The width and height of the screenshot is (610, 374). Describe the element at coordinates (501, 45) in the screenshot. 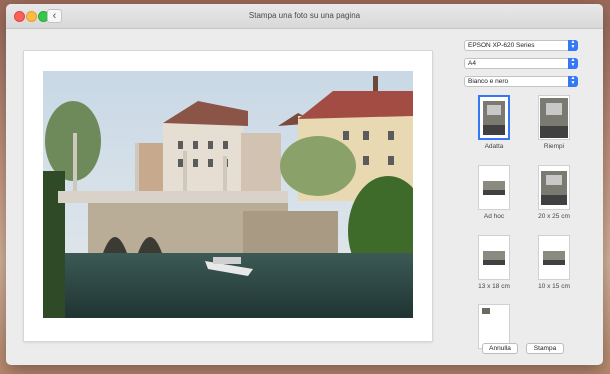

I see `printer-select-value: EPSON XP-620 Series` at that location.